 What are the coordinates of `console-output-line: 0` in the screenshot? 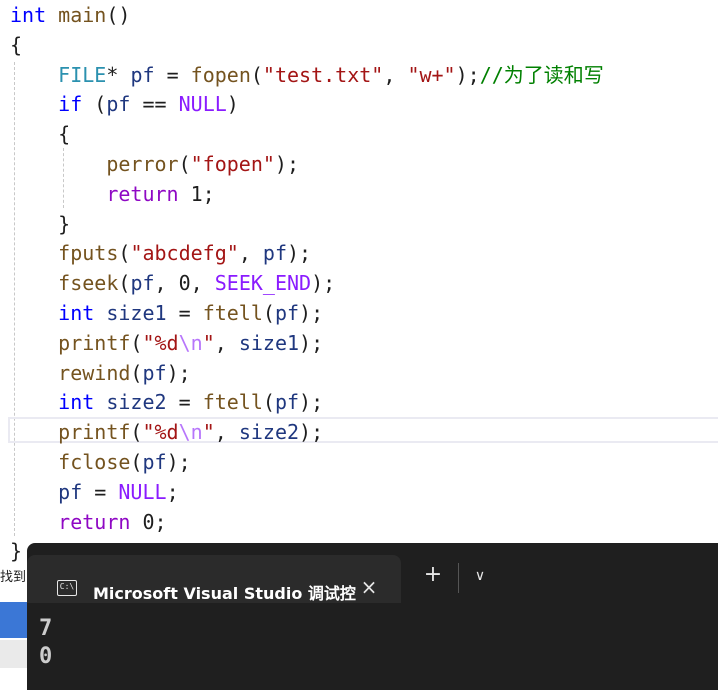 It's located at (46, 656).